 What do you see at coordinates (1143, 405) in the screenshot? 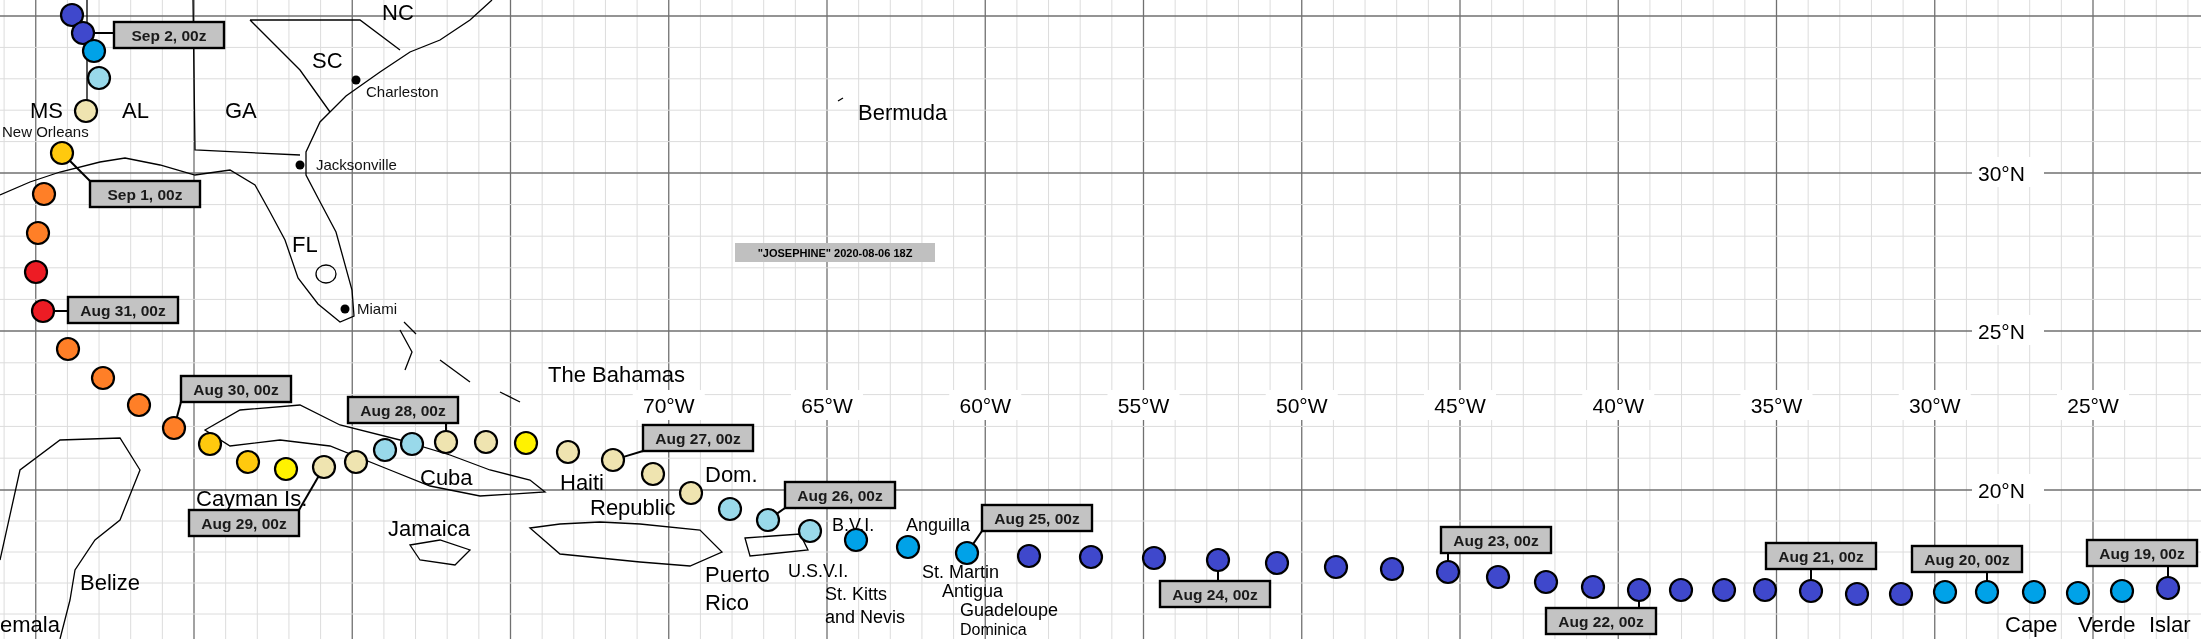
I see `longitude-label: 55°W` at bounding box center [1143, 405].